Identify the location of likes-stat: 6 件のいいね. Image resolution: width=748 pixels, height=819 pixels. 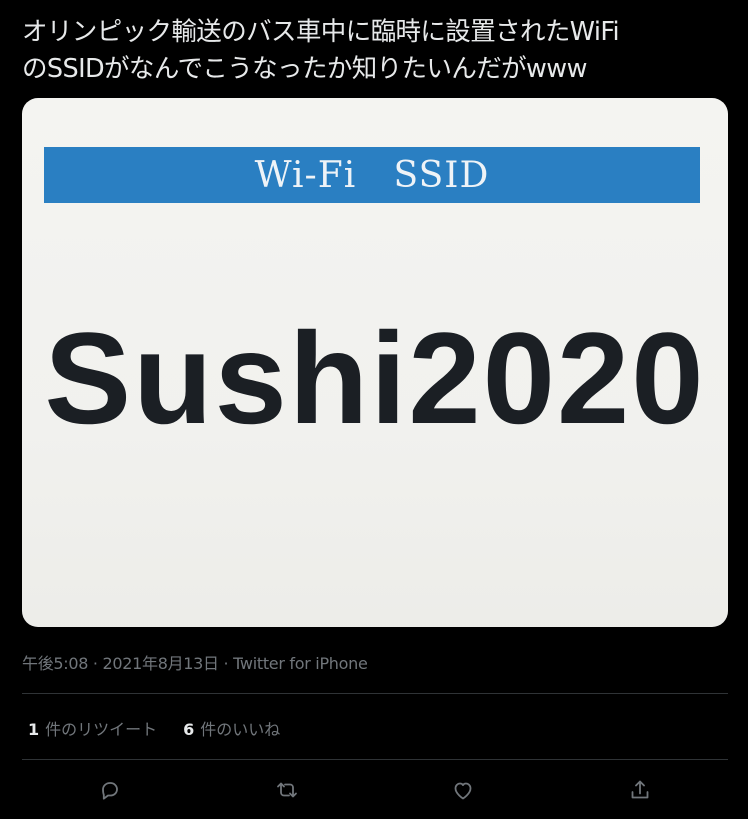
(231, 728).